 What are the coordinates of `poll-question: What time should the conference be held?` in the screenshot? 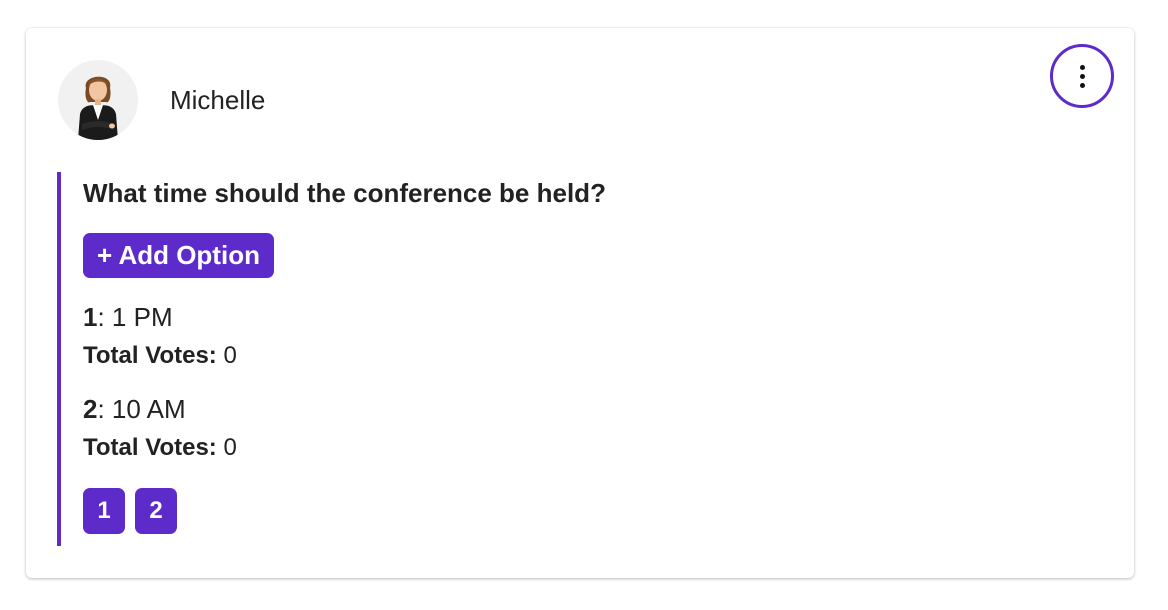 It's located at (344, 193).